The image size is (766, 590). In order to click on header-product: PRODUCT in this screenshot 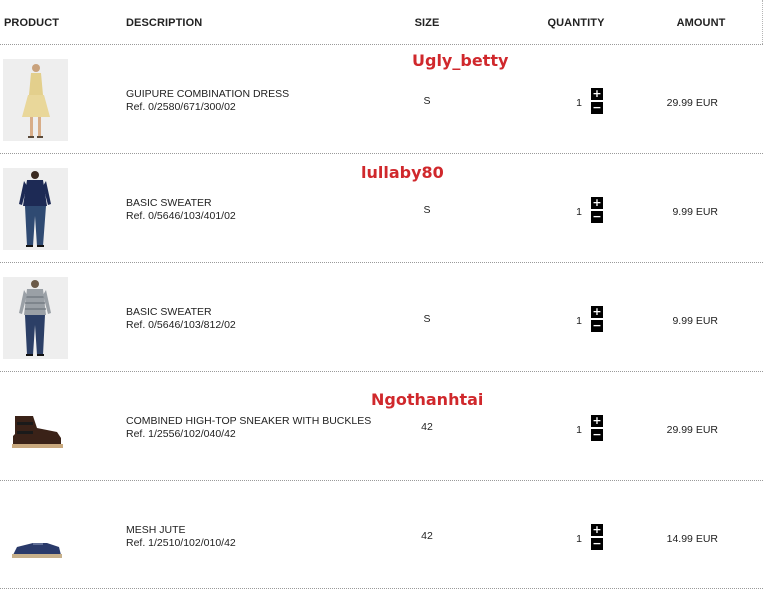, I will do `click(32, 23)`.